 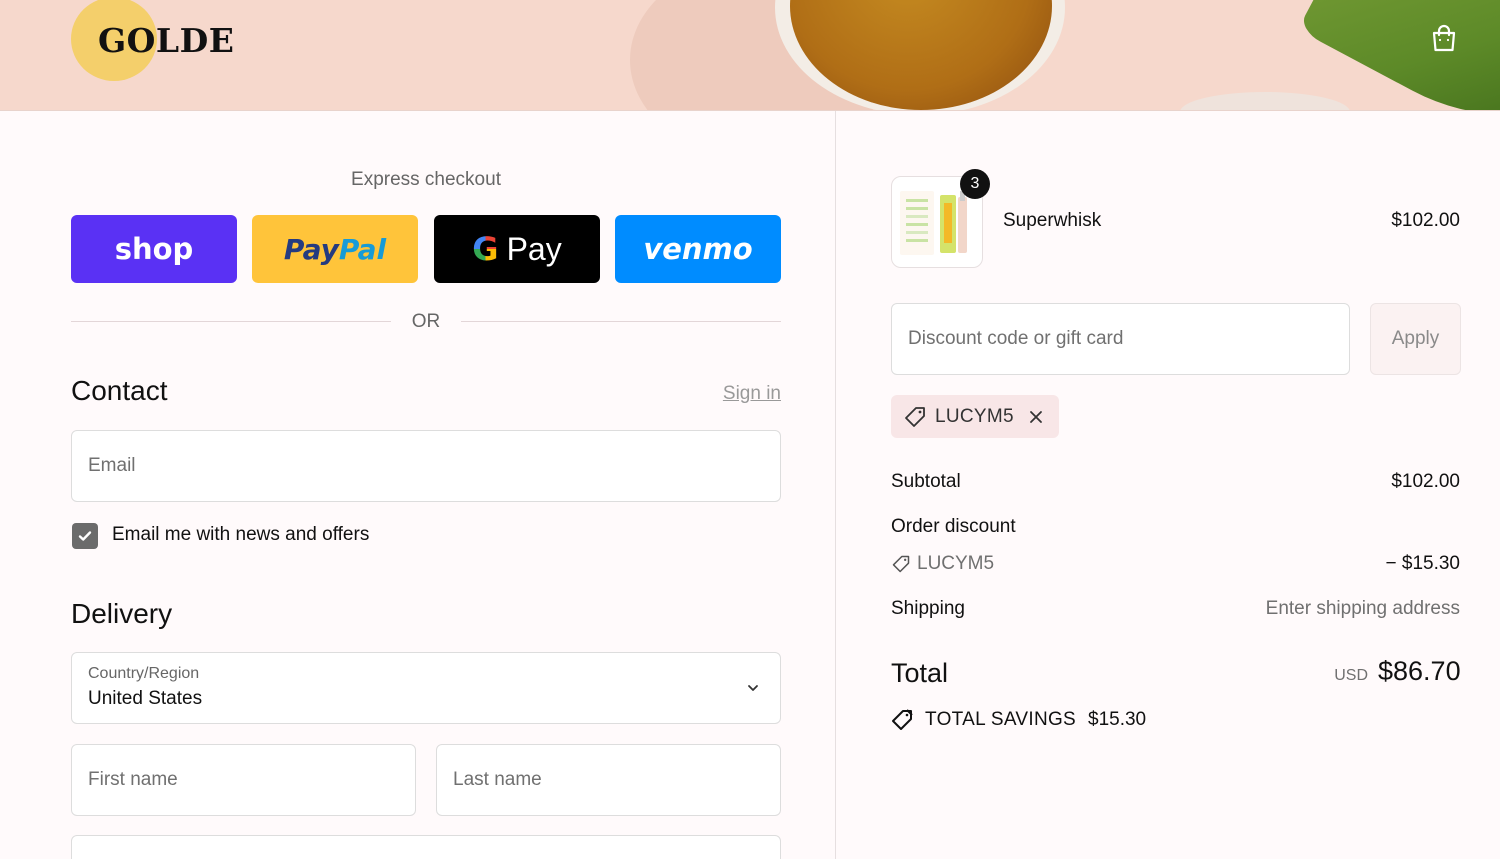 What do you see at coordinates (362, 249) in the screenshot?
I see `paypal-label-pal: Pal` at bounding box center [362, 249].